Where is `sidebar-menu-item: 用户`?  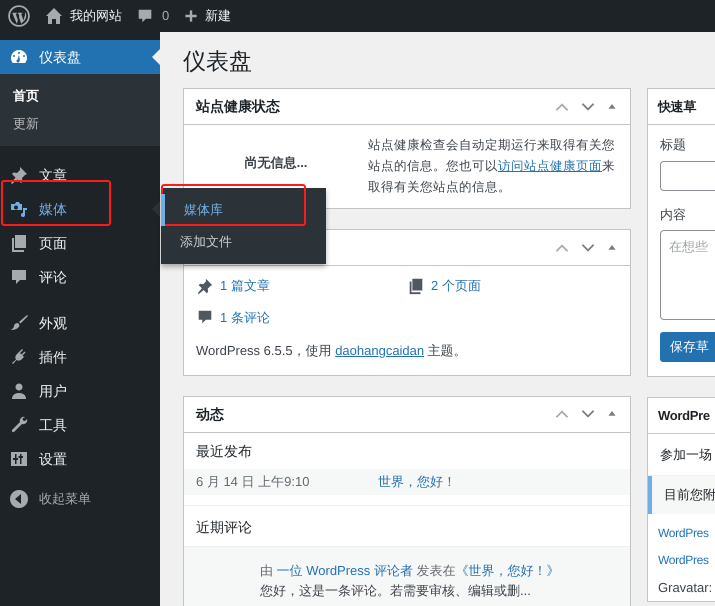 sidebar-menu-item: 用户 is located at coordinates (80, 391).